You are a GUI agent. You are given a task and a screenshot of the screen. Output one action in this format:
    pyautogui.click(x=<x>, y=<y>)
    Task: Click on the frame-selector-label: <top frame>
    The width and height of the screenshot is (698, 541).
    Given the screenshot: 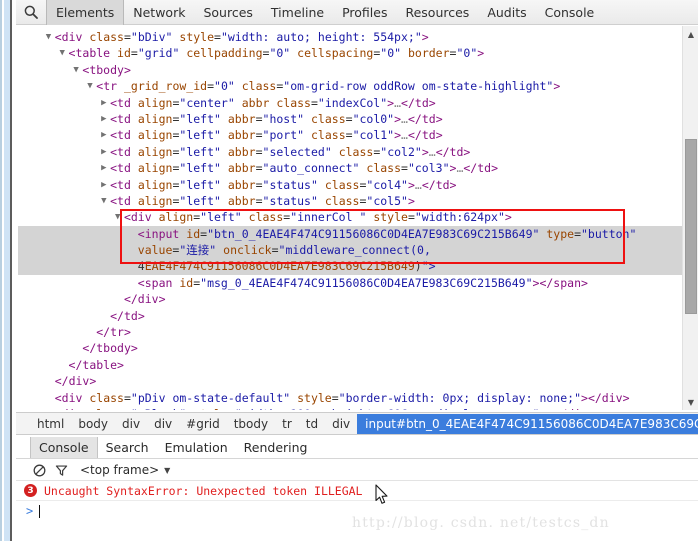 What is the action you would take?
    pyautogui.click(x=120, y=470)
    